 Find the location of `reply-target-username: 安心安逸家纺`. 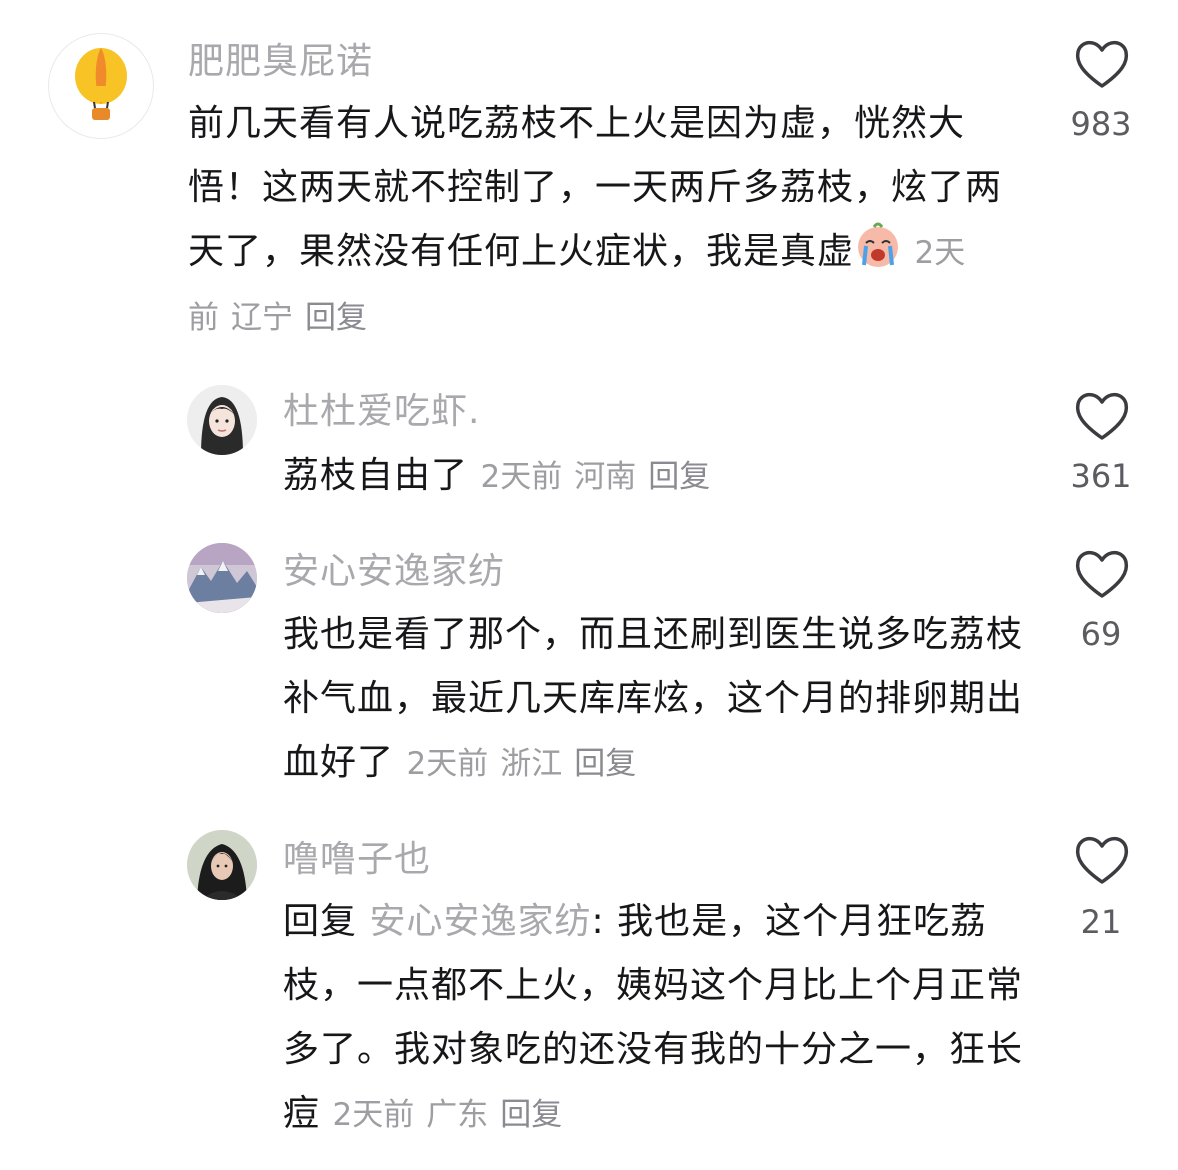

reply-target-username: 安心安逸家纺 is located at coordinates (480, 921).